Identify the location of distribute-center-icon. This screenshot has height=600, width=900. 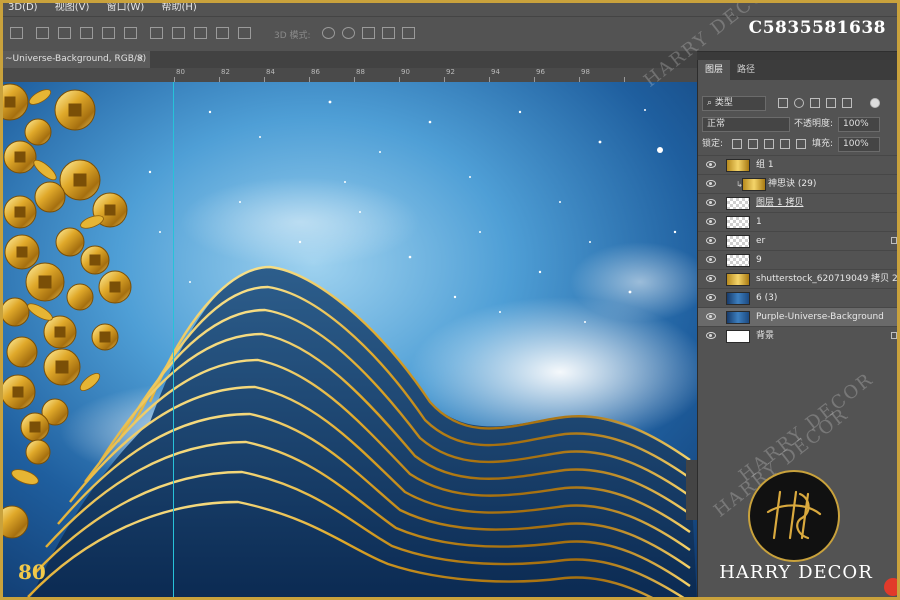
(178, 33).